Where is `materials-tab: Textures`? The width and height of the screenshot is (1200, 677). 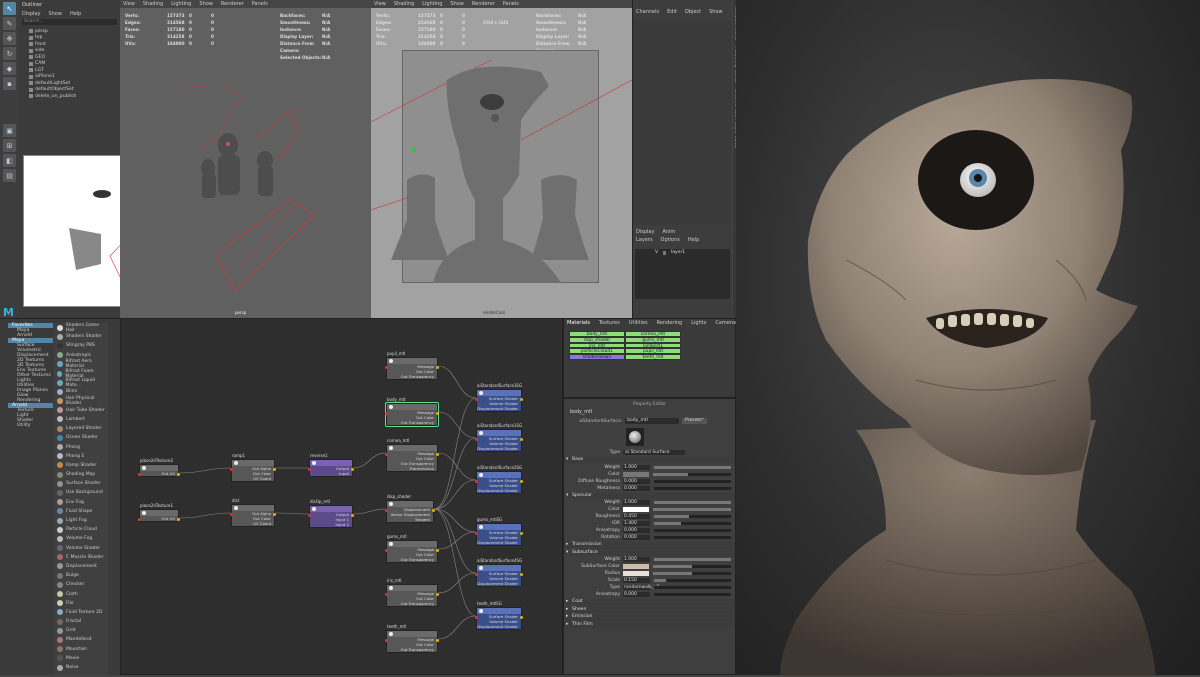 materials-tab: Textures is located at coordinates (609, 323).